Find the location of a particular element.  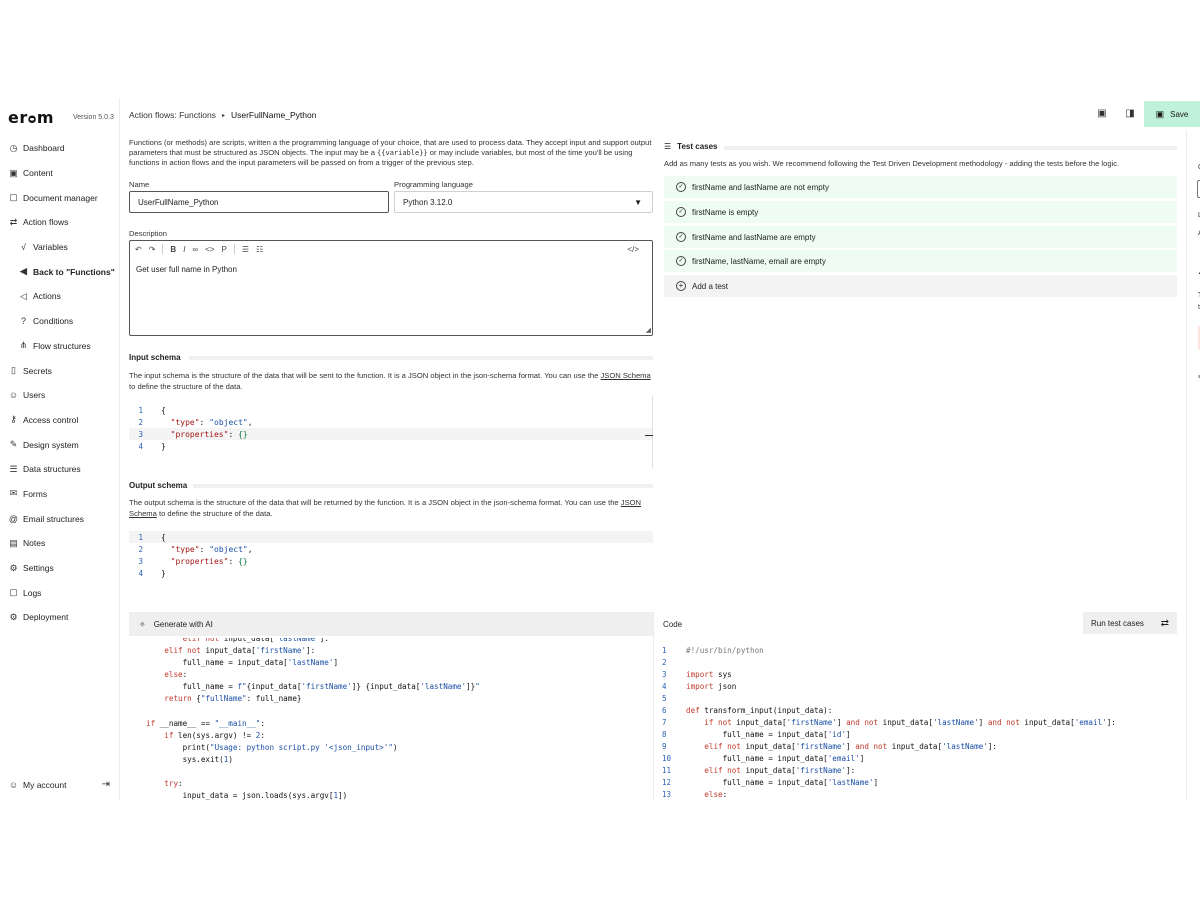

scrollbar is located at coordinates (652, 432).